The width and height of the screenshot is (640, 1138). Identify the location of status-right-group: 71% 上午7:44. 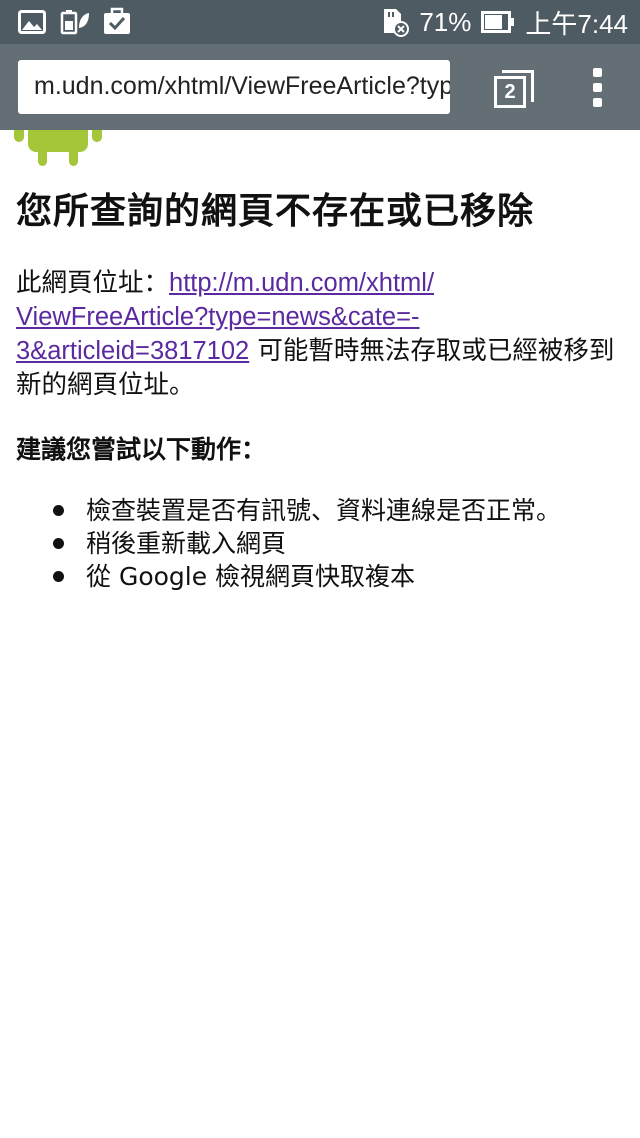
(504, 22).